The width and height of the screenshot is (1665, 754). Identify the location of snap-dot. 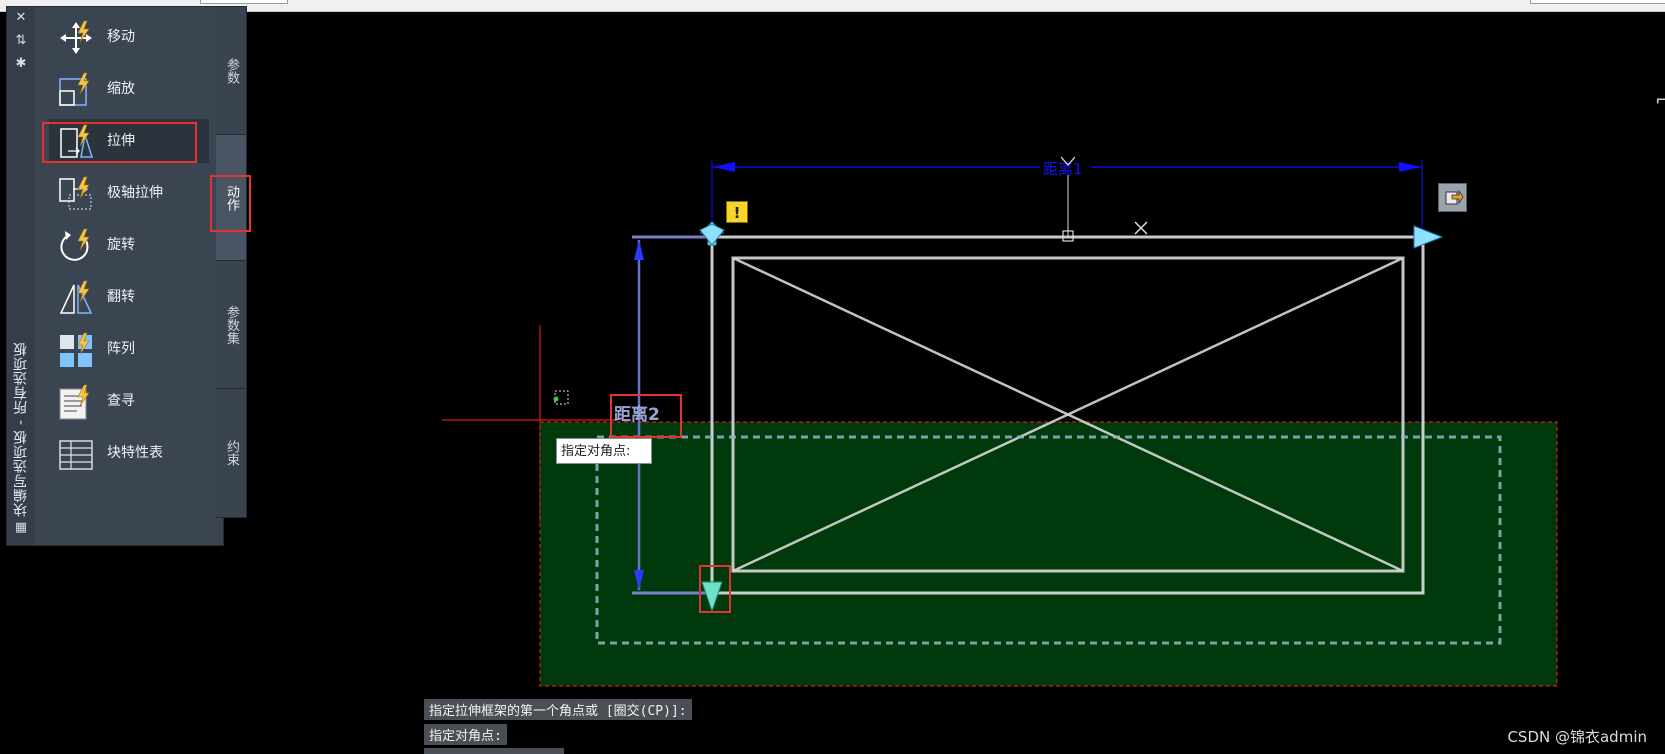
(556, 399).